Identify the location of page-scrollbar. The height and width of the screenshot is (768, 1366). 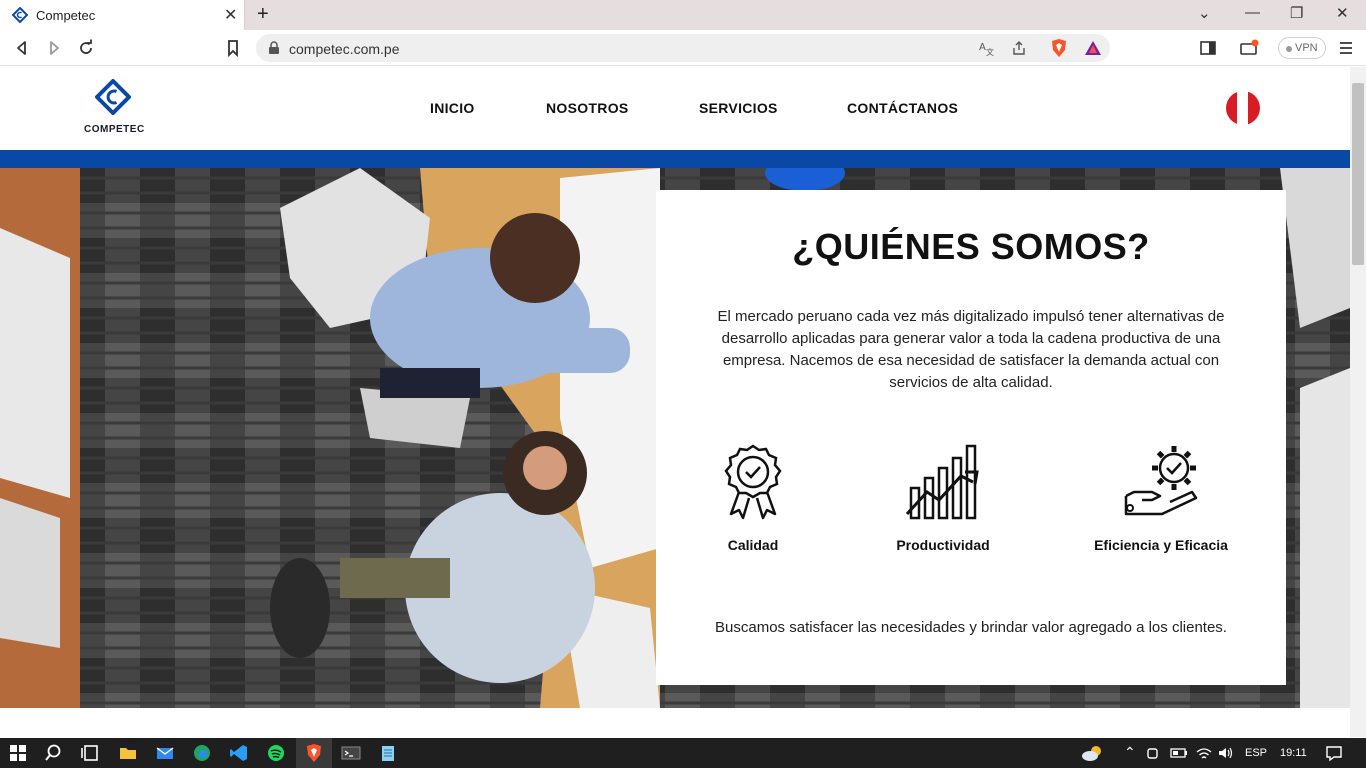
(1358, 402).